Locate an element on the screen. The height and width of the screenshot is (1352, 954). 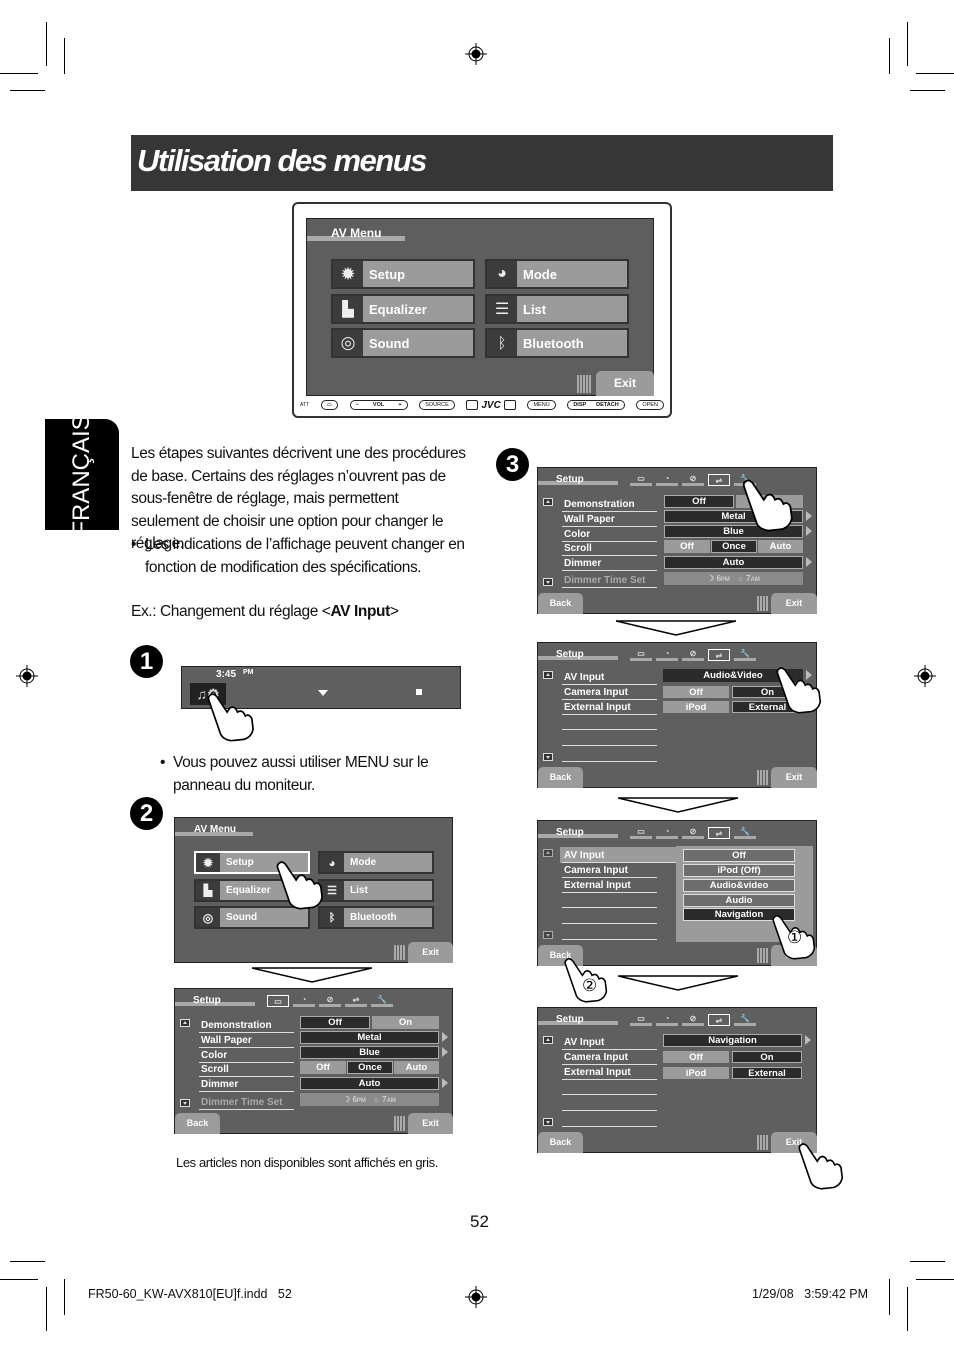
option-camera-on: On is located at coordinates (767, 1057).